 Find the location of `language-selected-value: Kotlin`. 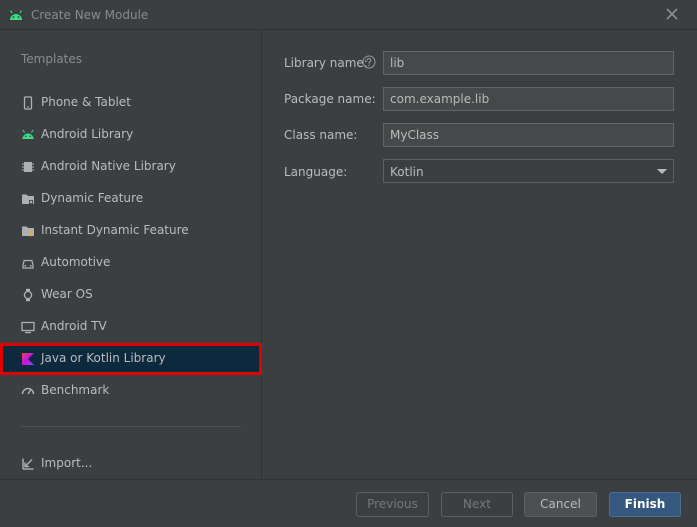

language-selected-value: Kotlin is located at coordinates (407, 172).